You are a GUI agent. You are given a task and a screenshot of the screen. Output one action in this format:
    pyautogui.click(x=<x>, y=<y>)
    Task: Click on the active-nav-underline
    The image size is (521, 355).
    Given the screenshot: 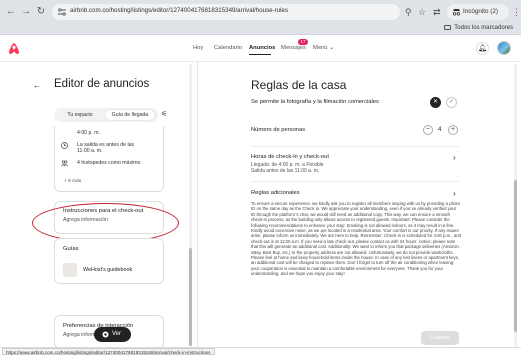 What is the action you would take?
    pyautogui.click(x=260, y=54)
    